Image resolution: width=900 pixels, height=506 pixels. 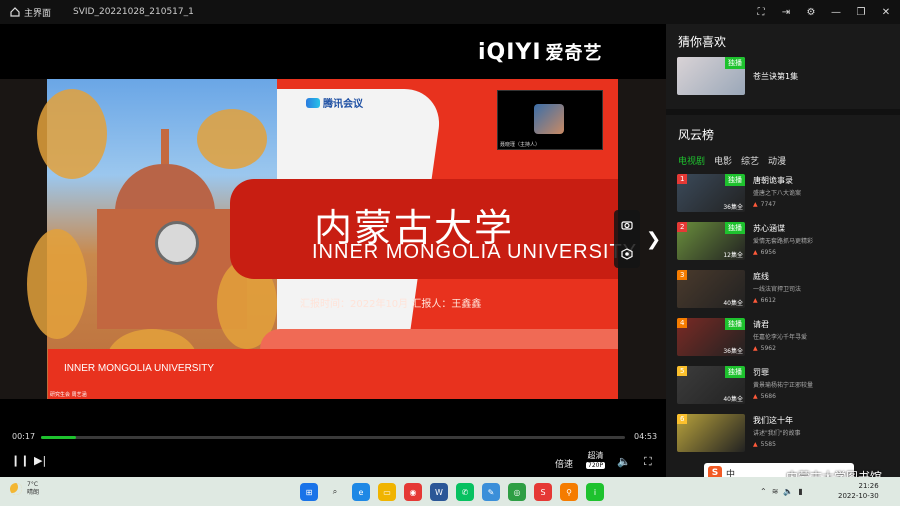 I want to click on rank-item: 3 40集全 庭线一线法官捍卫司法 ▲ 6612, so click(x=784, y=290).